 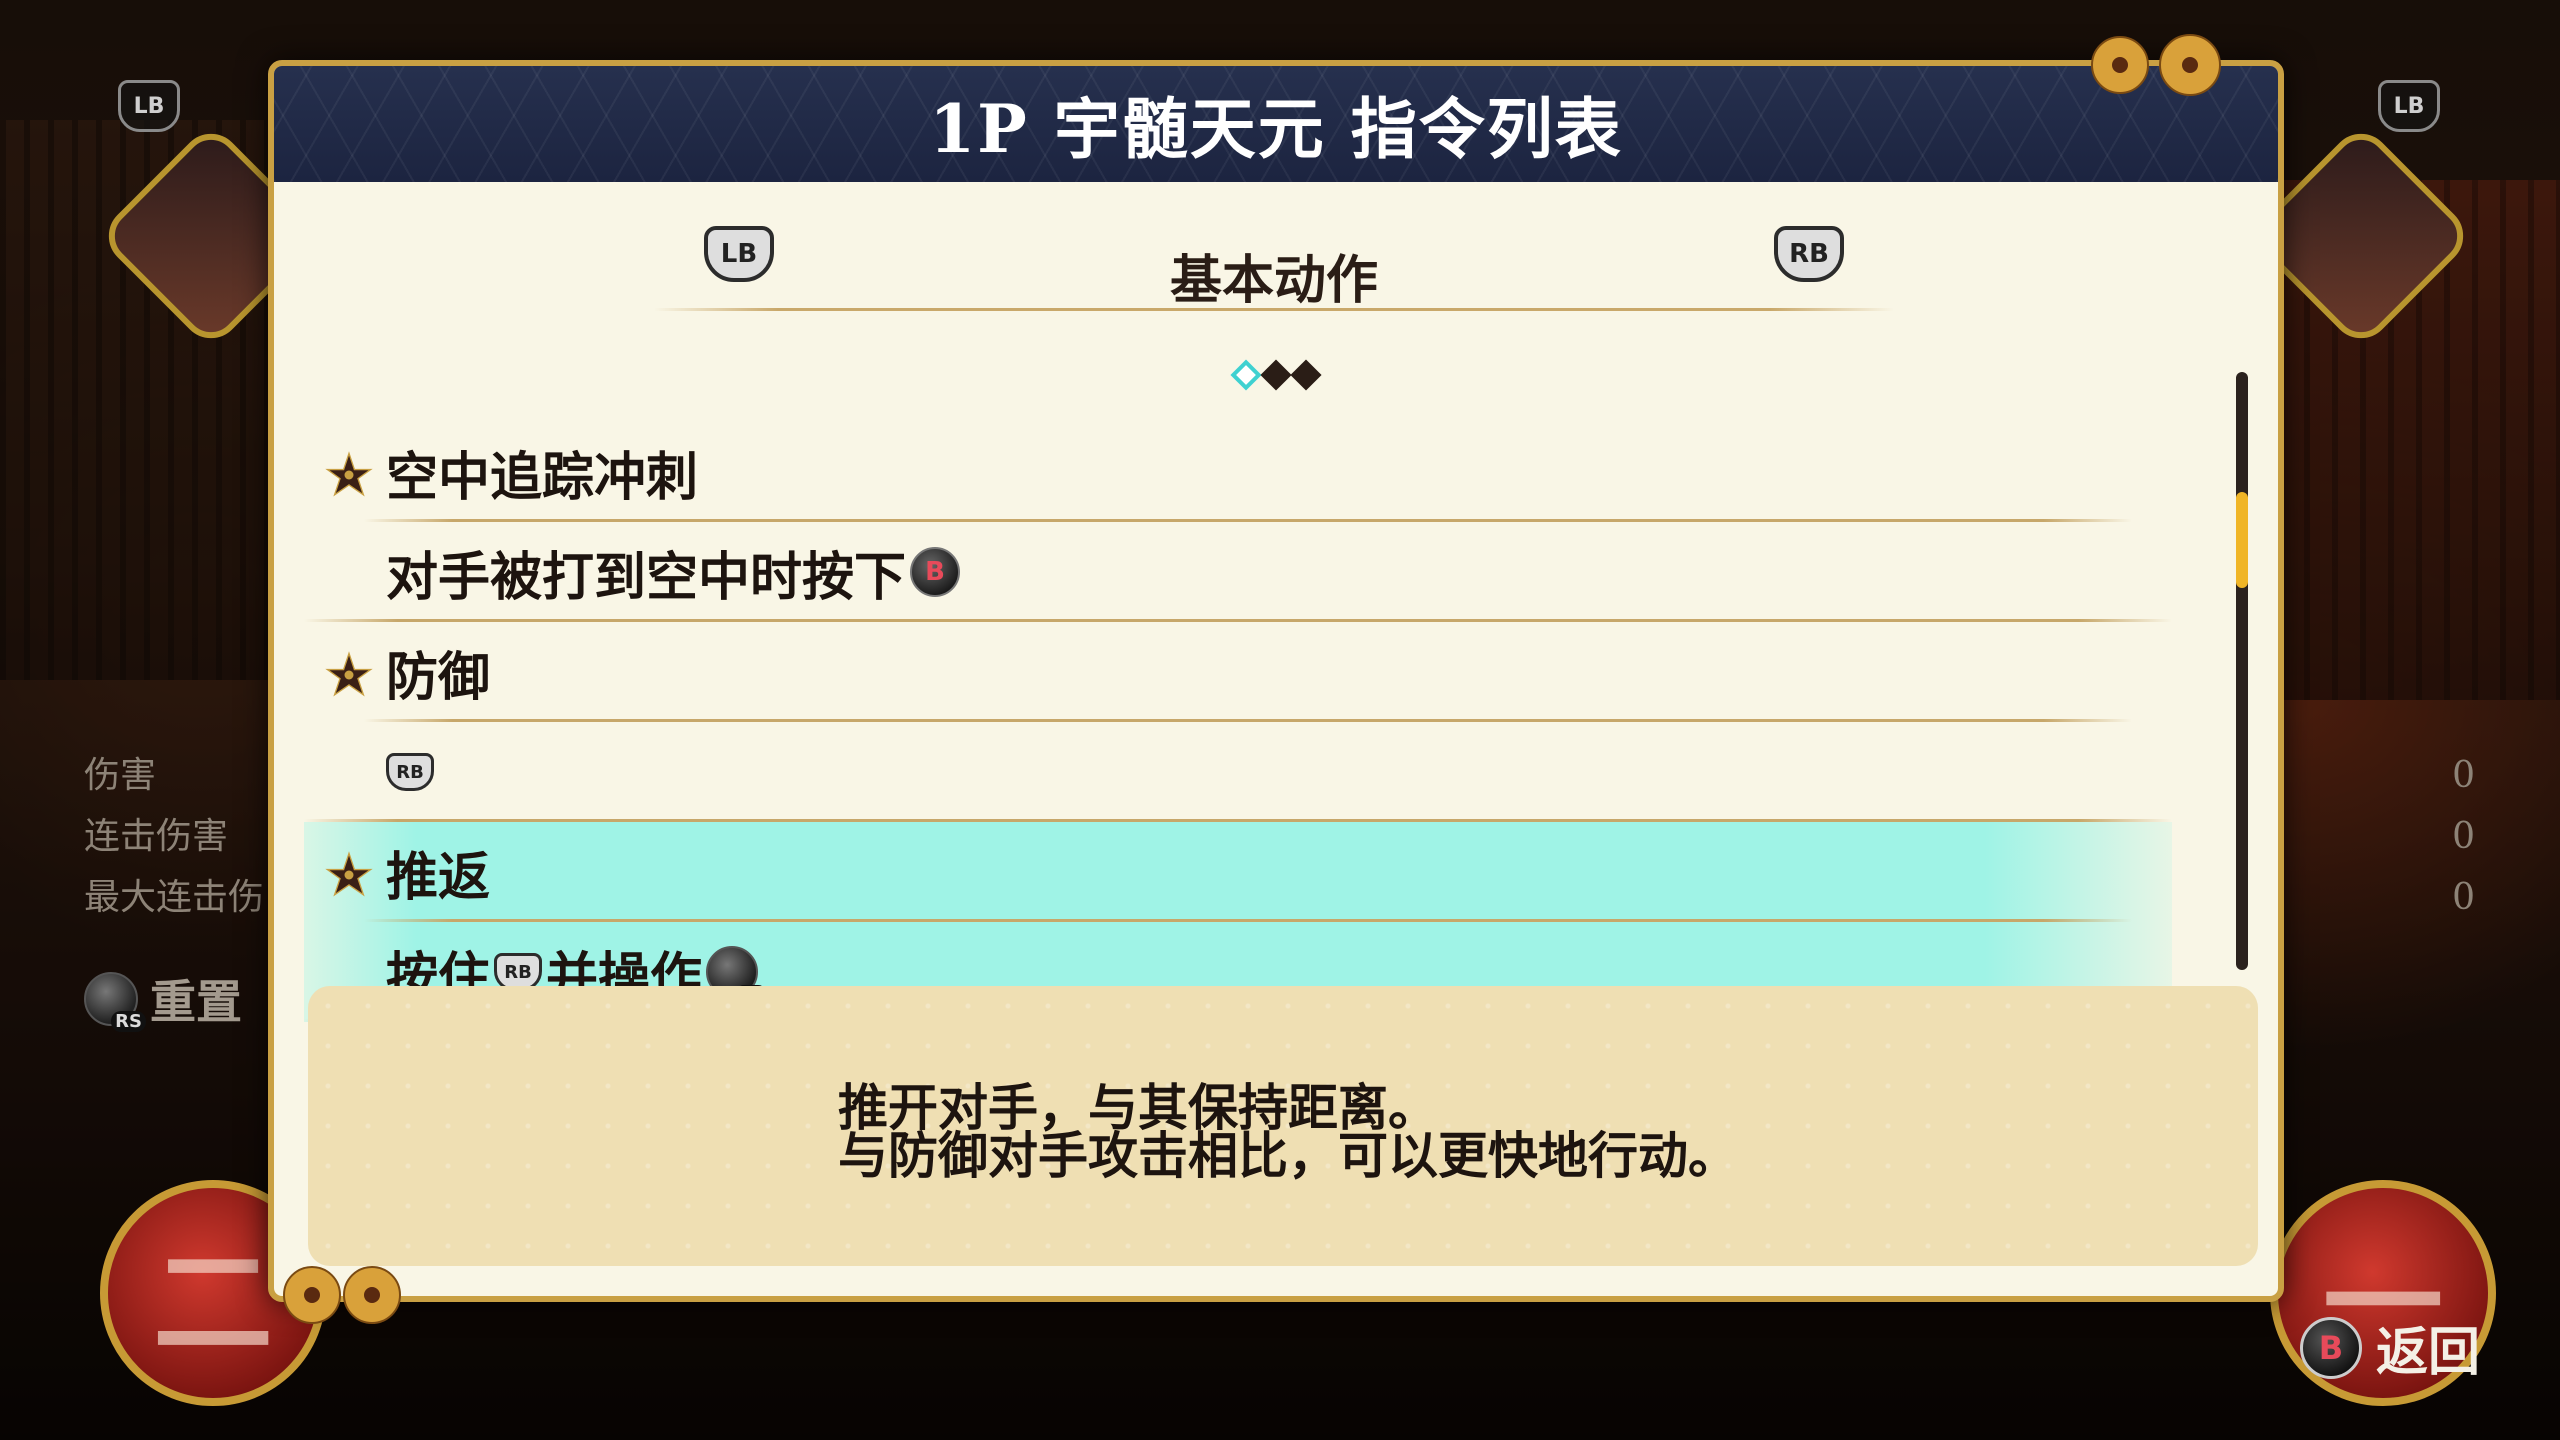 I want to click on panel-title: 1P 宇髄天元 指令列表, so click(x=1276, y=129).